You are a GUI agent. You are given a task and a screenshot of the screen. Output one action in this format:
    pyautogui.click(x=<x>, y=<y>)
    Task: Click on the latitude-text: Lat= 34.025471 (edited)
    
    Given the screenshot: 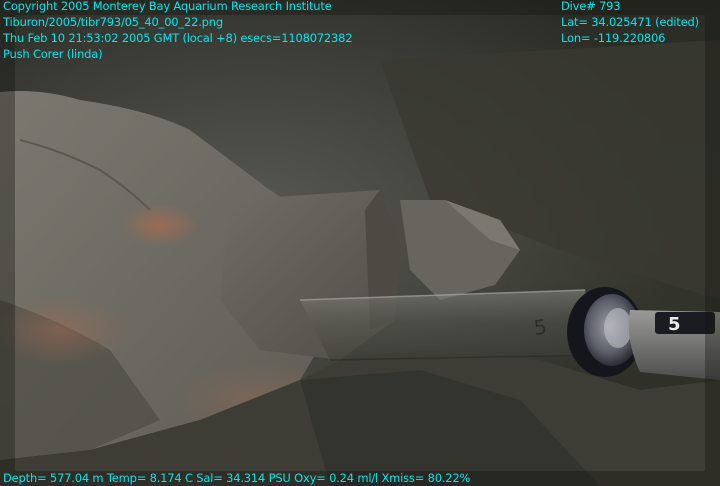 What is the action you would take?
    pyautogui.click(x=630, y=22)
    